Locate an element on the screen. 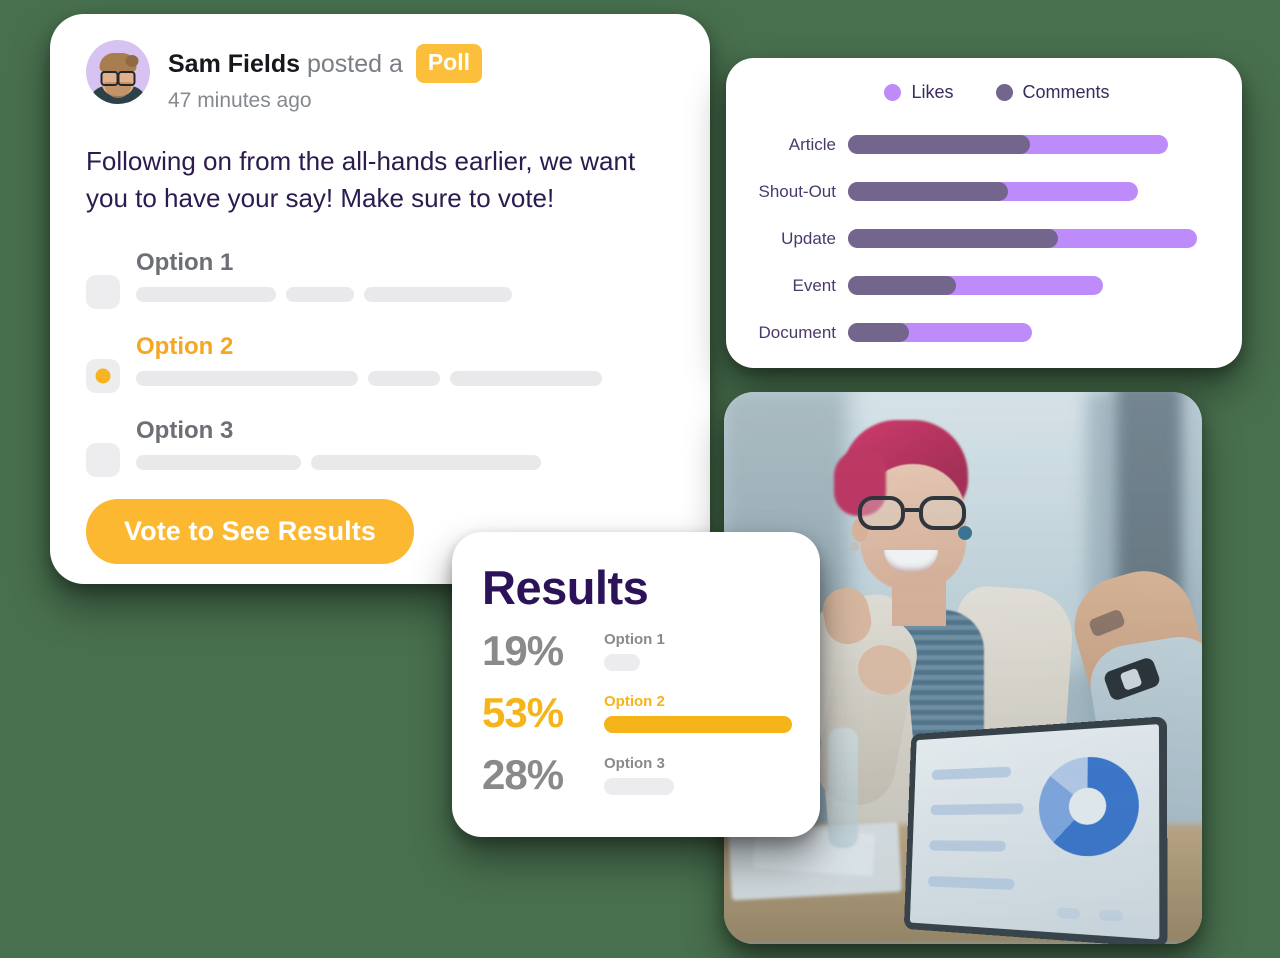 The height and width of the screenshot is (958, 1280). chart-tick-label: Document is located at coordinates (797, 332).